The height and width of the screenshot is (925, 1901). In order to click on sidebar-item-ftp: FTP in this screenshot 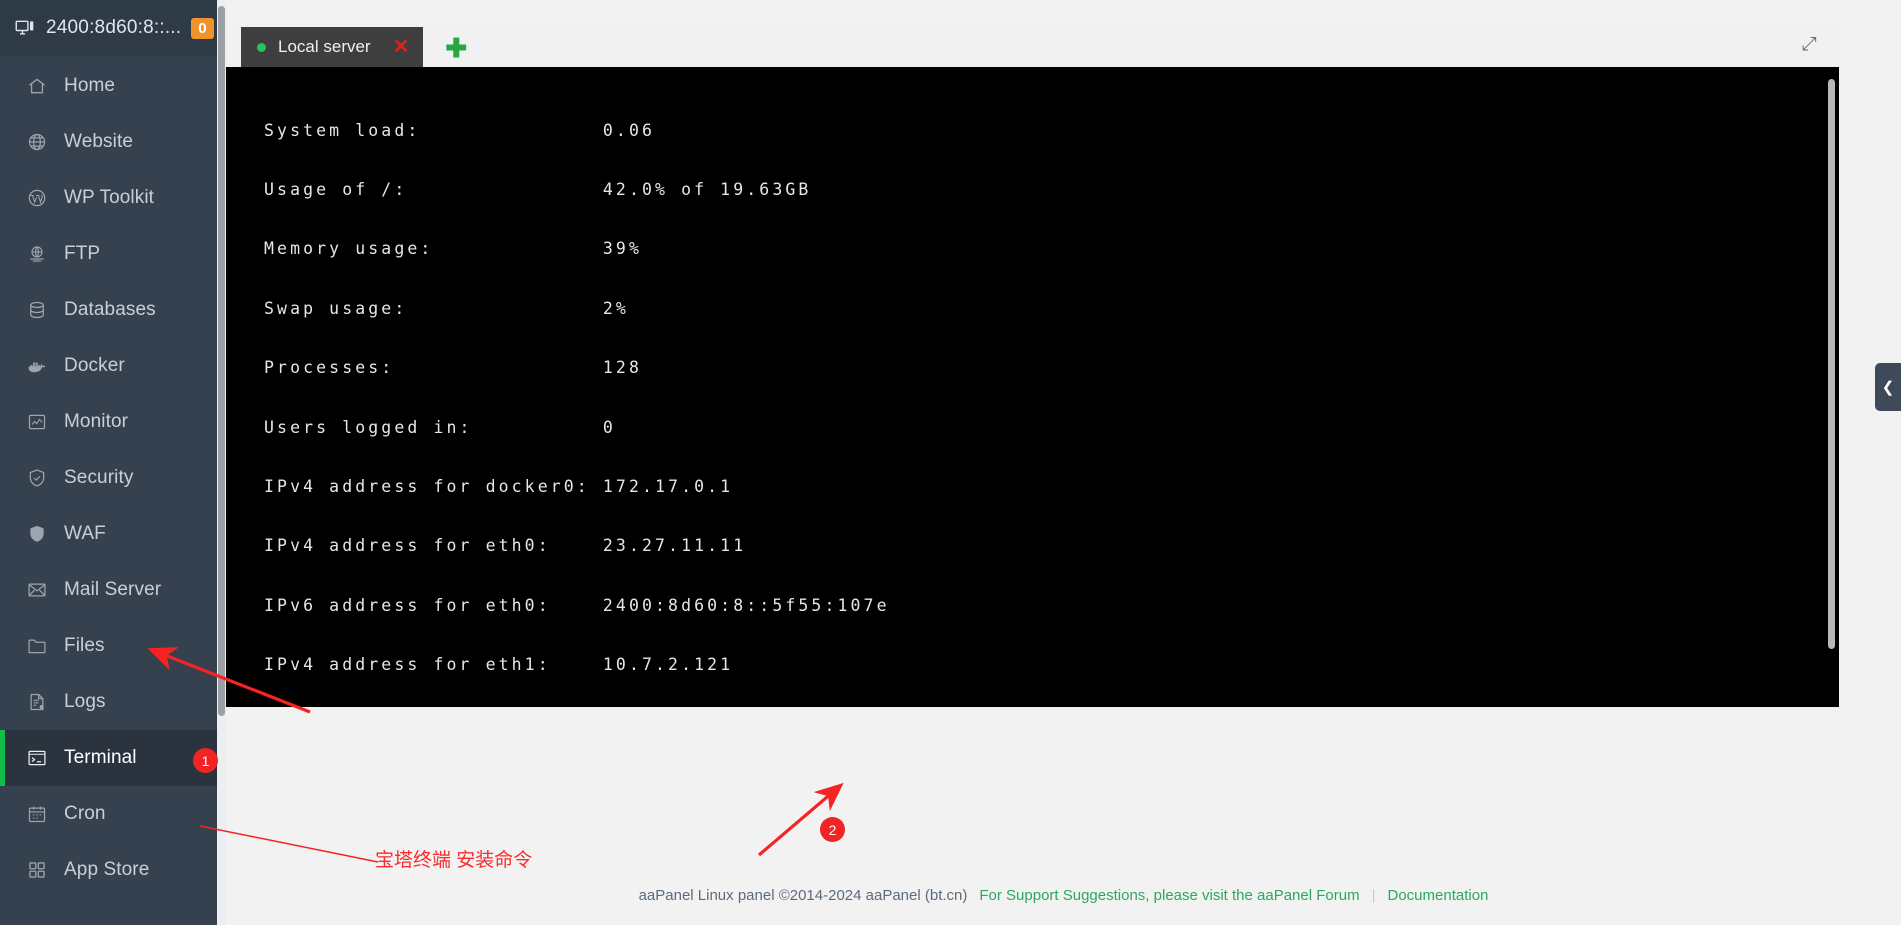, I will do `click(113, 254)`.